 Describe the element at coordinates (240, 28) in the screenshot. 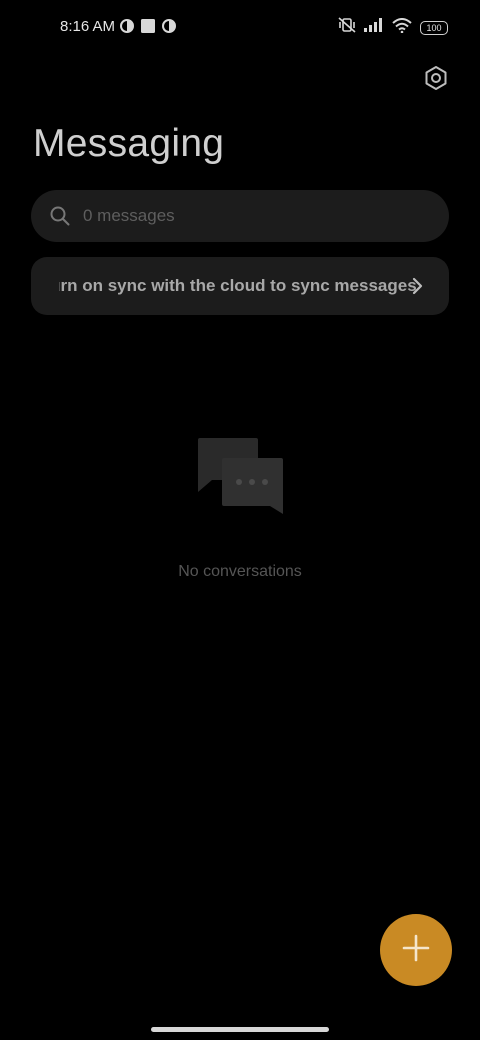

I see `status-bar: 8:16 AM 100` at that location.